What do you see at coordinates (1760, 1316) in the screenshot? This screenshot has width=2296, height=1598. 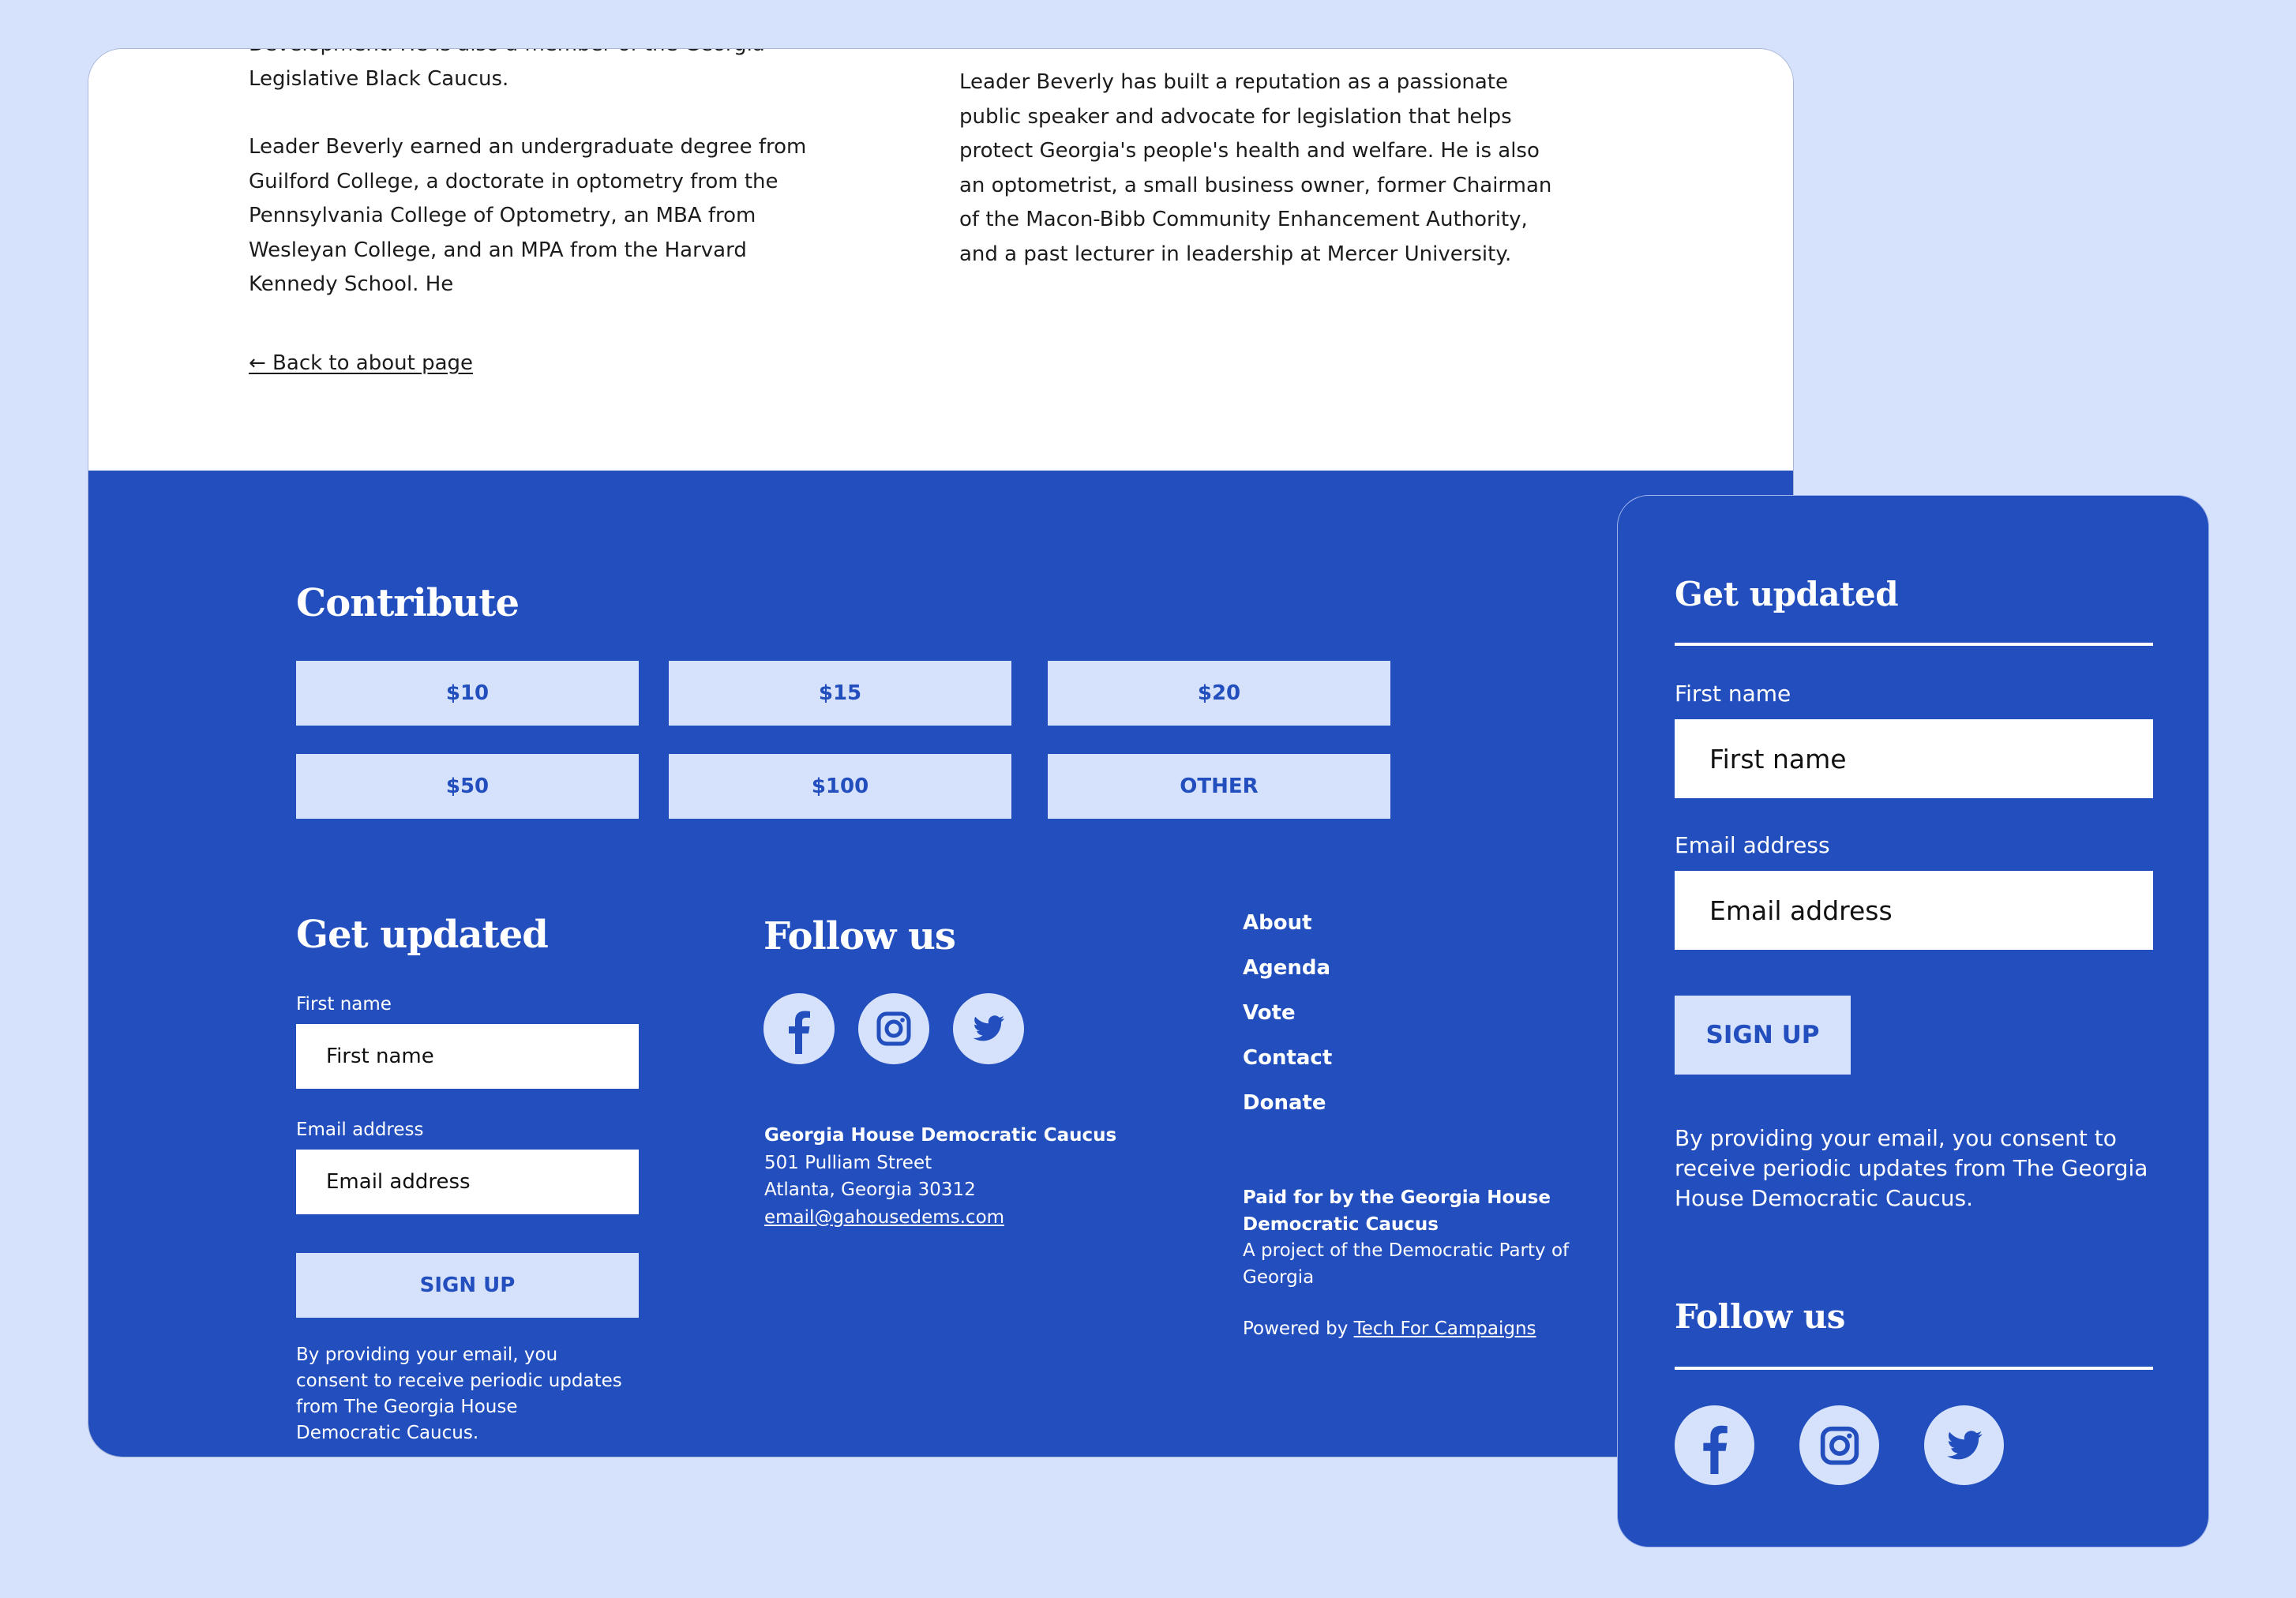 I see `side-follow-us-heading: Follow us` at bounding box center [1760, 1316].